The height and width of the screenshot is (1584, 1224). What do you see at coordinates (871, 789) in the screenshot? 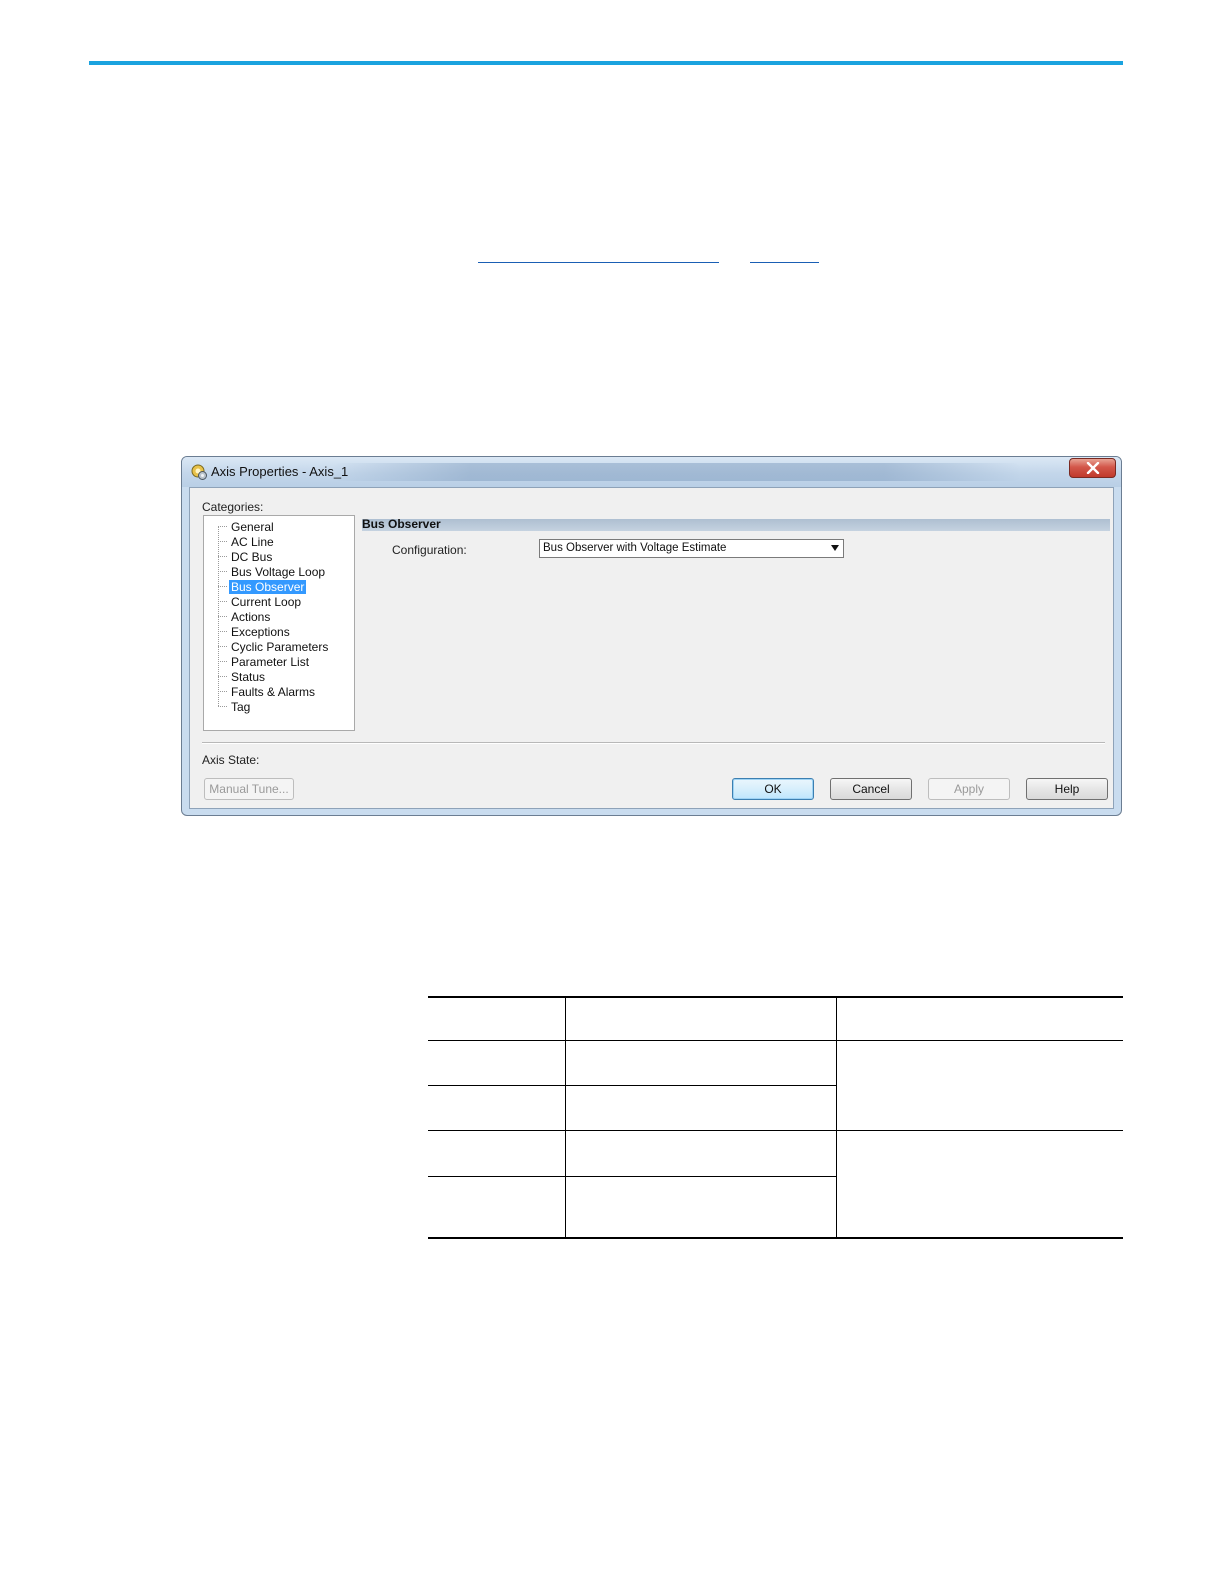
I see `cancel-button: Cancel` at bounding box center [871, 789].